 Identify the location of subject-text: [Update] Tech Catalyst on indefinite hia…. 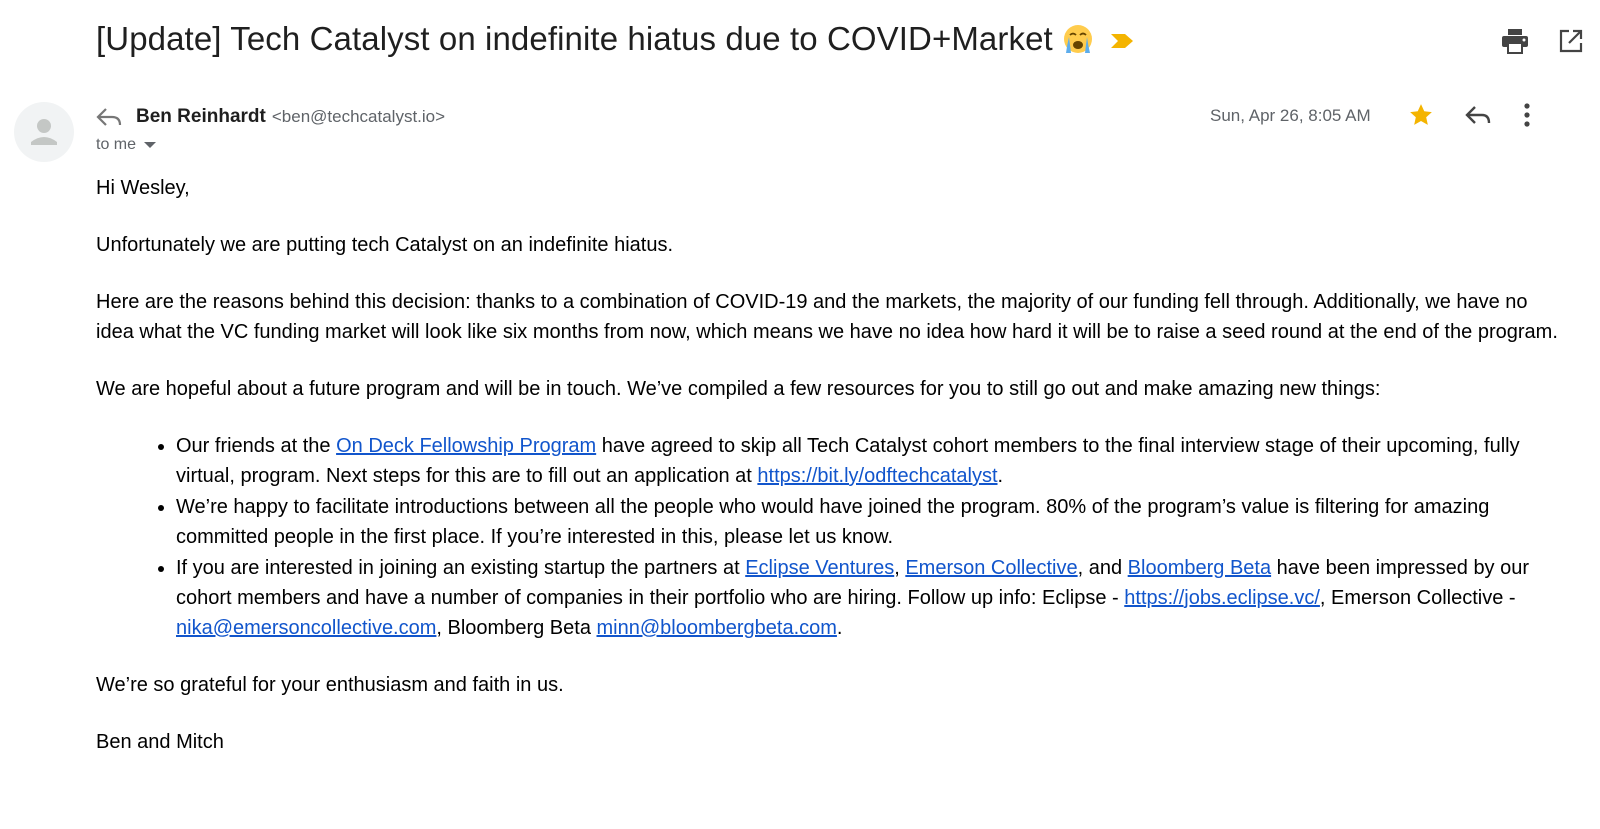
(574, 38).